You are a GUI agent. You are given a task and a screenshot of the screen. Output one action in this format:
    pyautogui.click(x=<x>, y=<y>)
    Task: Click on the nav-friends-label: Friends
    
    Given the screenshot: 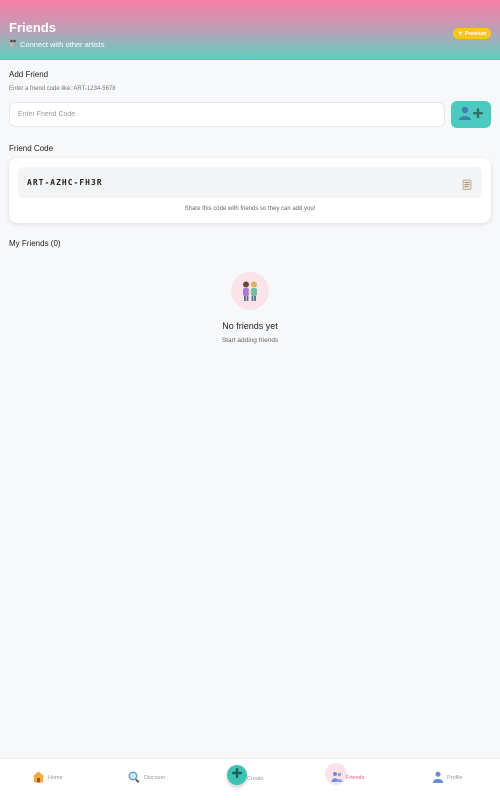 What is the action you would take?
    pyautogui.click(x=355, y=778)
    